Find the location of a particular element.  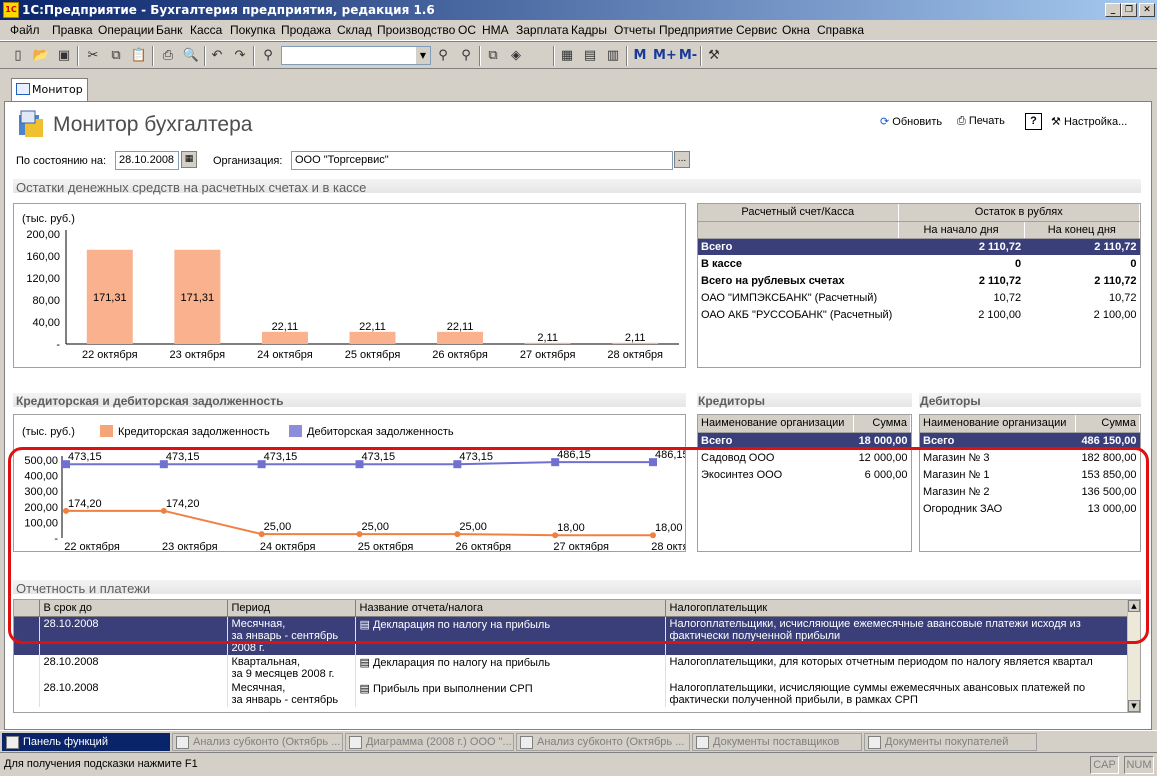

print-button: ⎙ Печать is located at coordinates (981, 121).